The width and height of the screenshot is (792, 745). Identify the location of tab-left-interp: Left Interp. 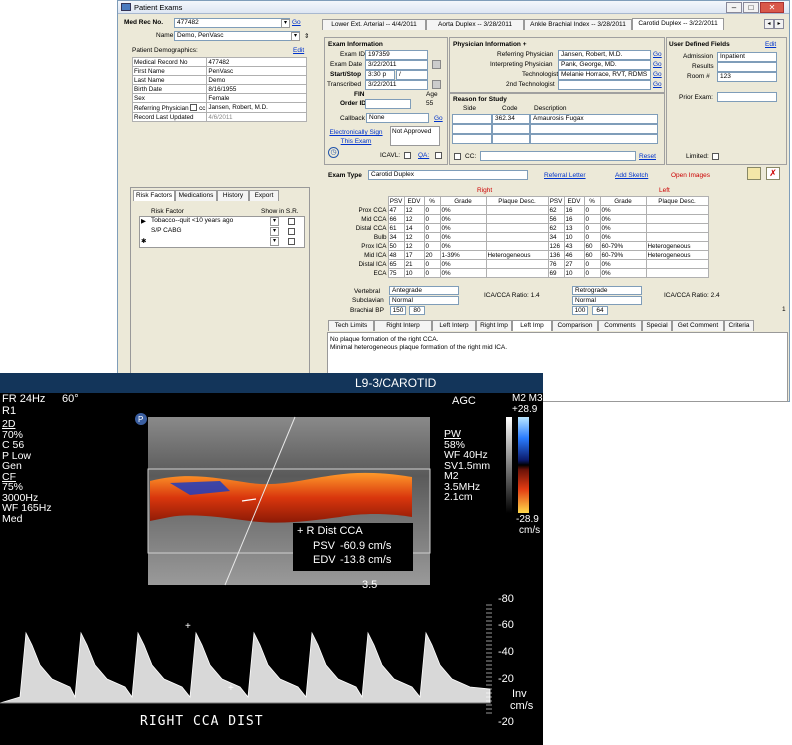
(454, 325).